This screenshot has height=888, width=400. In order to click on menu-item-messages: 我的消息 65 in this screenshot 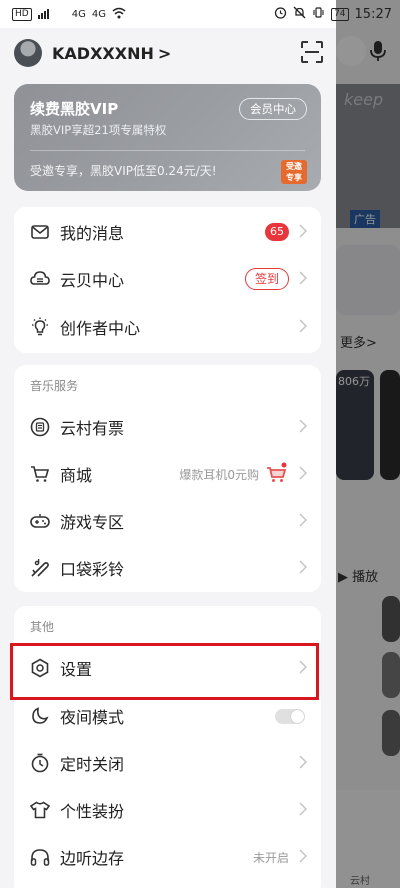, I will do `click(167, 231)`.